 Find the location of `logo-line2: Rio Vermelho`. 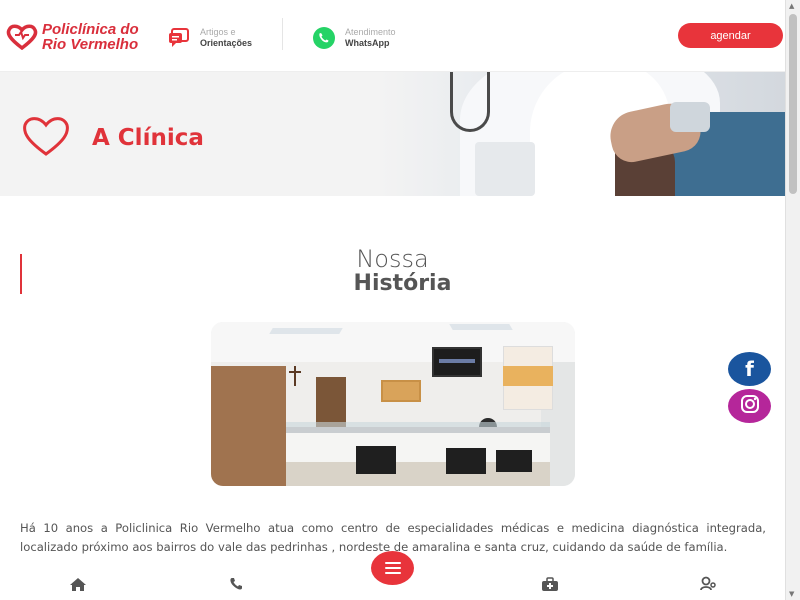

logo-line2: Rio Vermelho is located at coordinates (90, 44).